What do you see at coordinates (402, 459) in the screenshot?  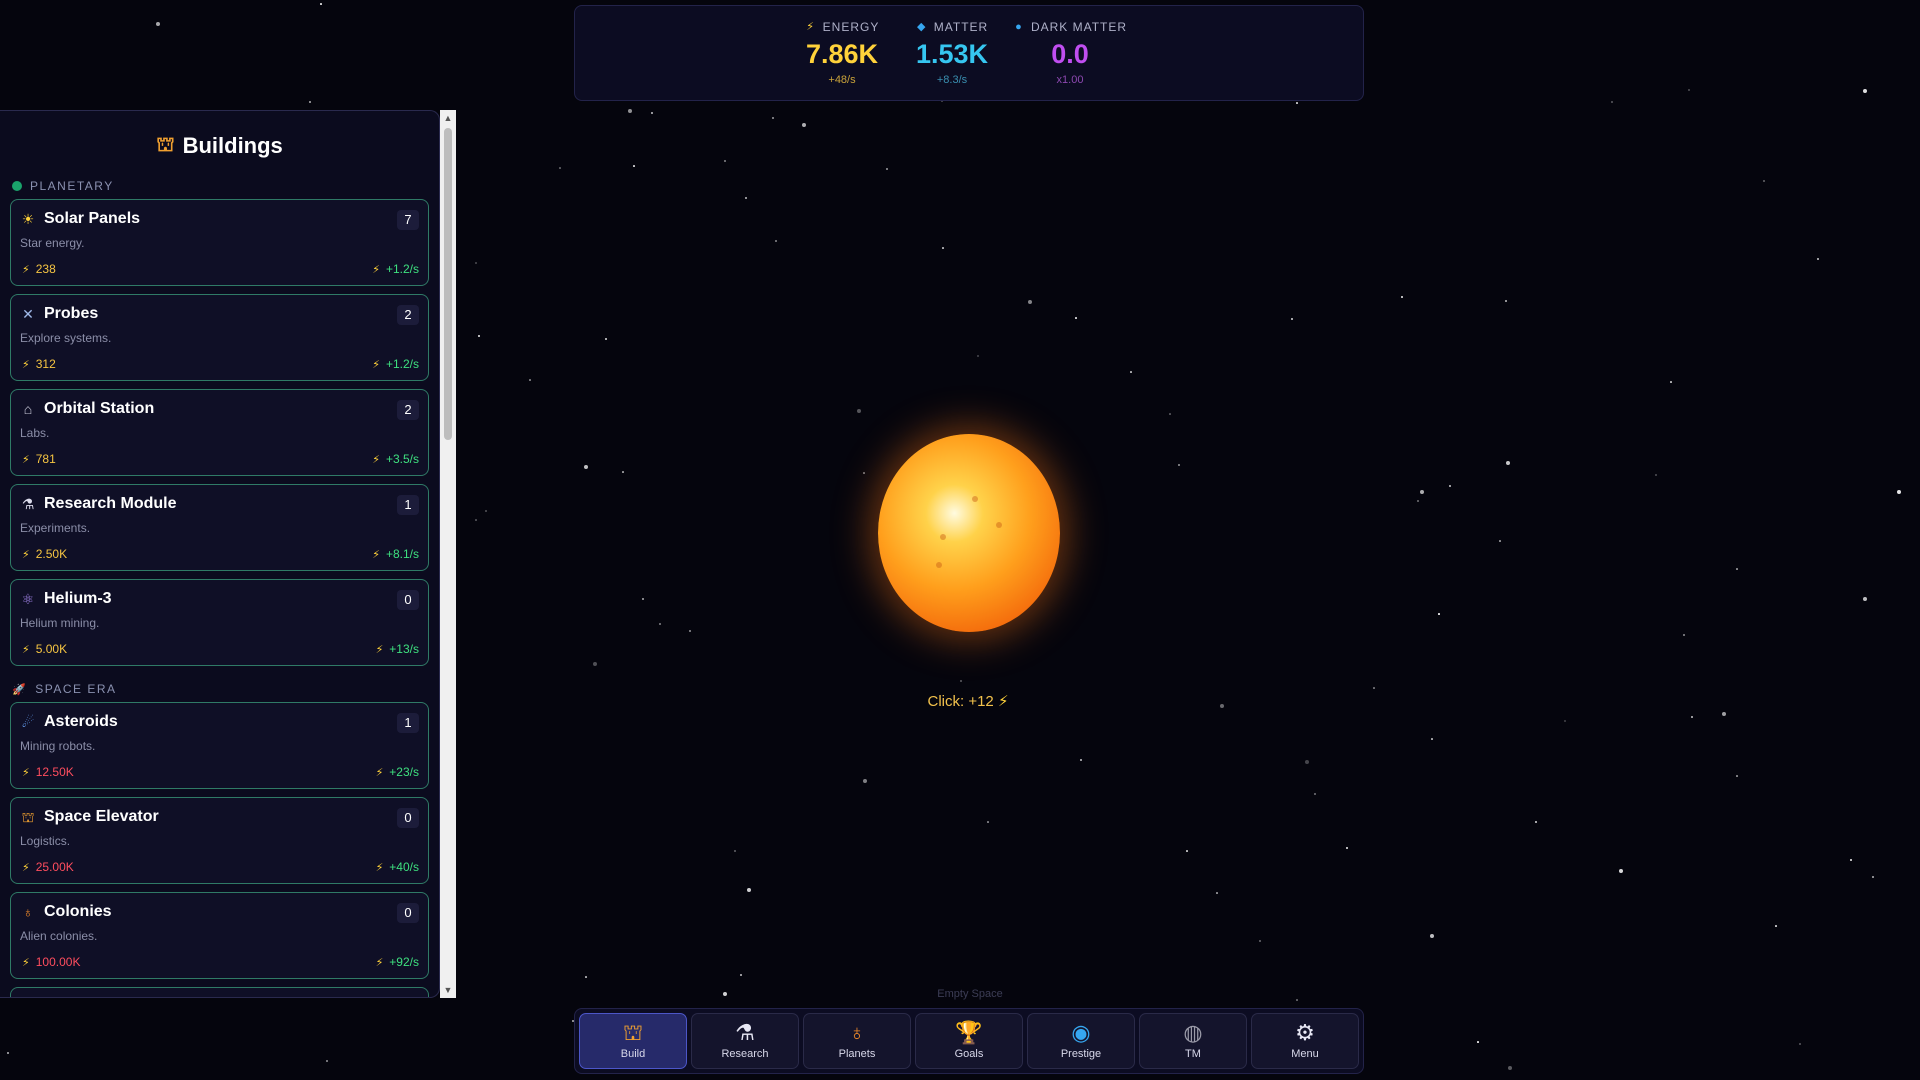 I see `production-value: +3.5/s` at bounding box center [402, 459].